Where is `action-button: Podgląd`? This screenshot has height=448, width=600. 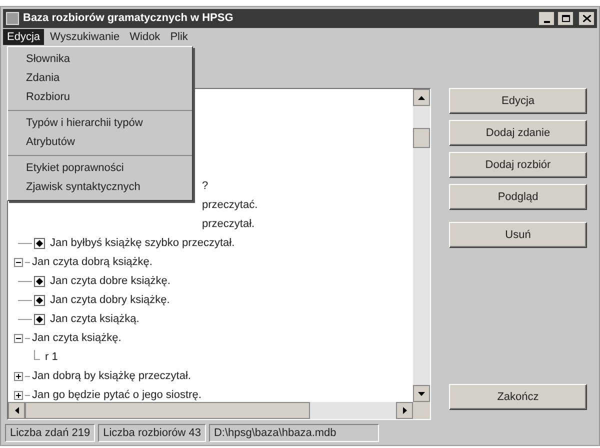
action-button: Podgląd is located at coordinates (518, 197).